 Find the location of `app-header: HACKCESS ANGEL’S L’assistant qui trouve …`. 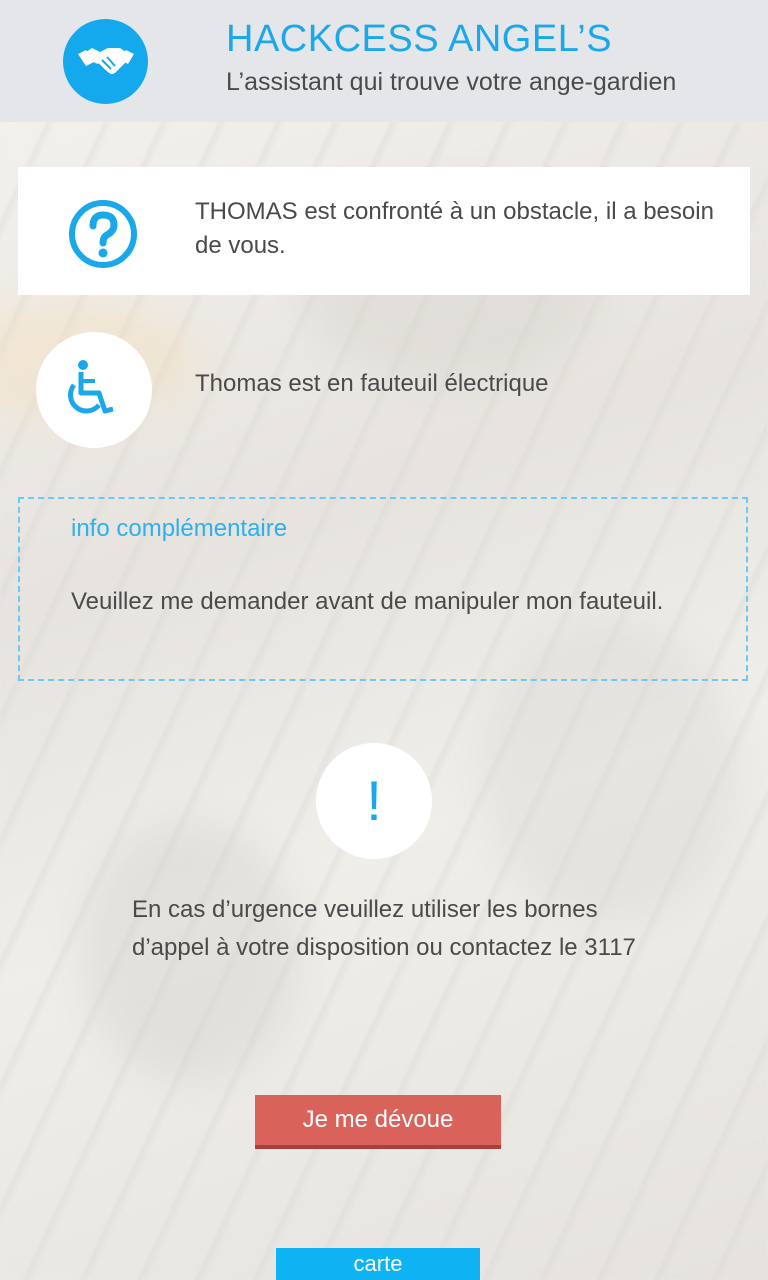

app-header: HACKCESS ANGEL’S L’assistant qui trouve … is located at coordinates (384, 61).